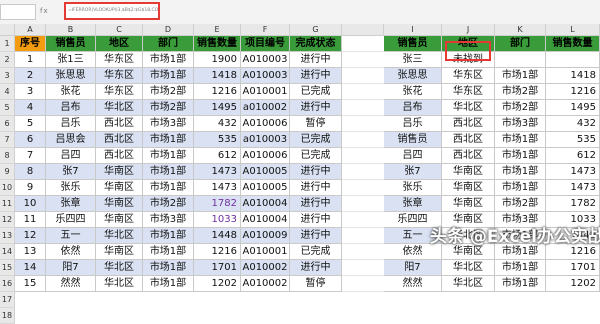 This screenshot has height=324, width=600. Describe the element at coordinates (217, 268) in the screenshot. I see `table-cell: 1701` at that location.